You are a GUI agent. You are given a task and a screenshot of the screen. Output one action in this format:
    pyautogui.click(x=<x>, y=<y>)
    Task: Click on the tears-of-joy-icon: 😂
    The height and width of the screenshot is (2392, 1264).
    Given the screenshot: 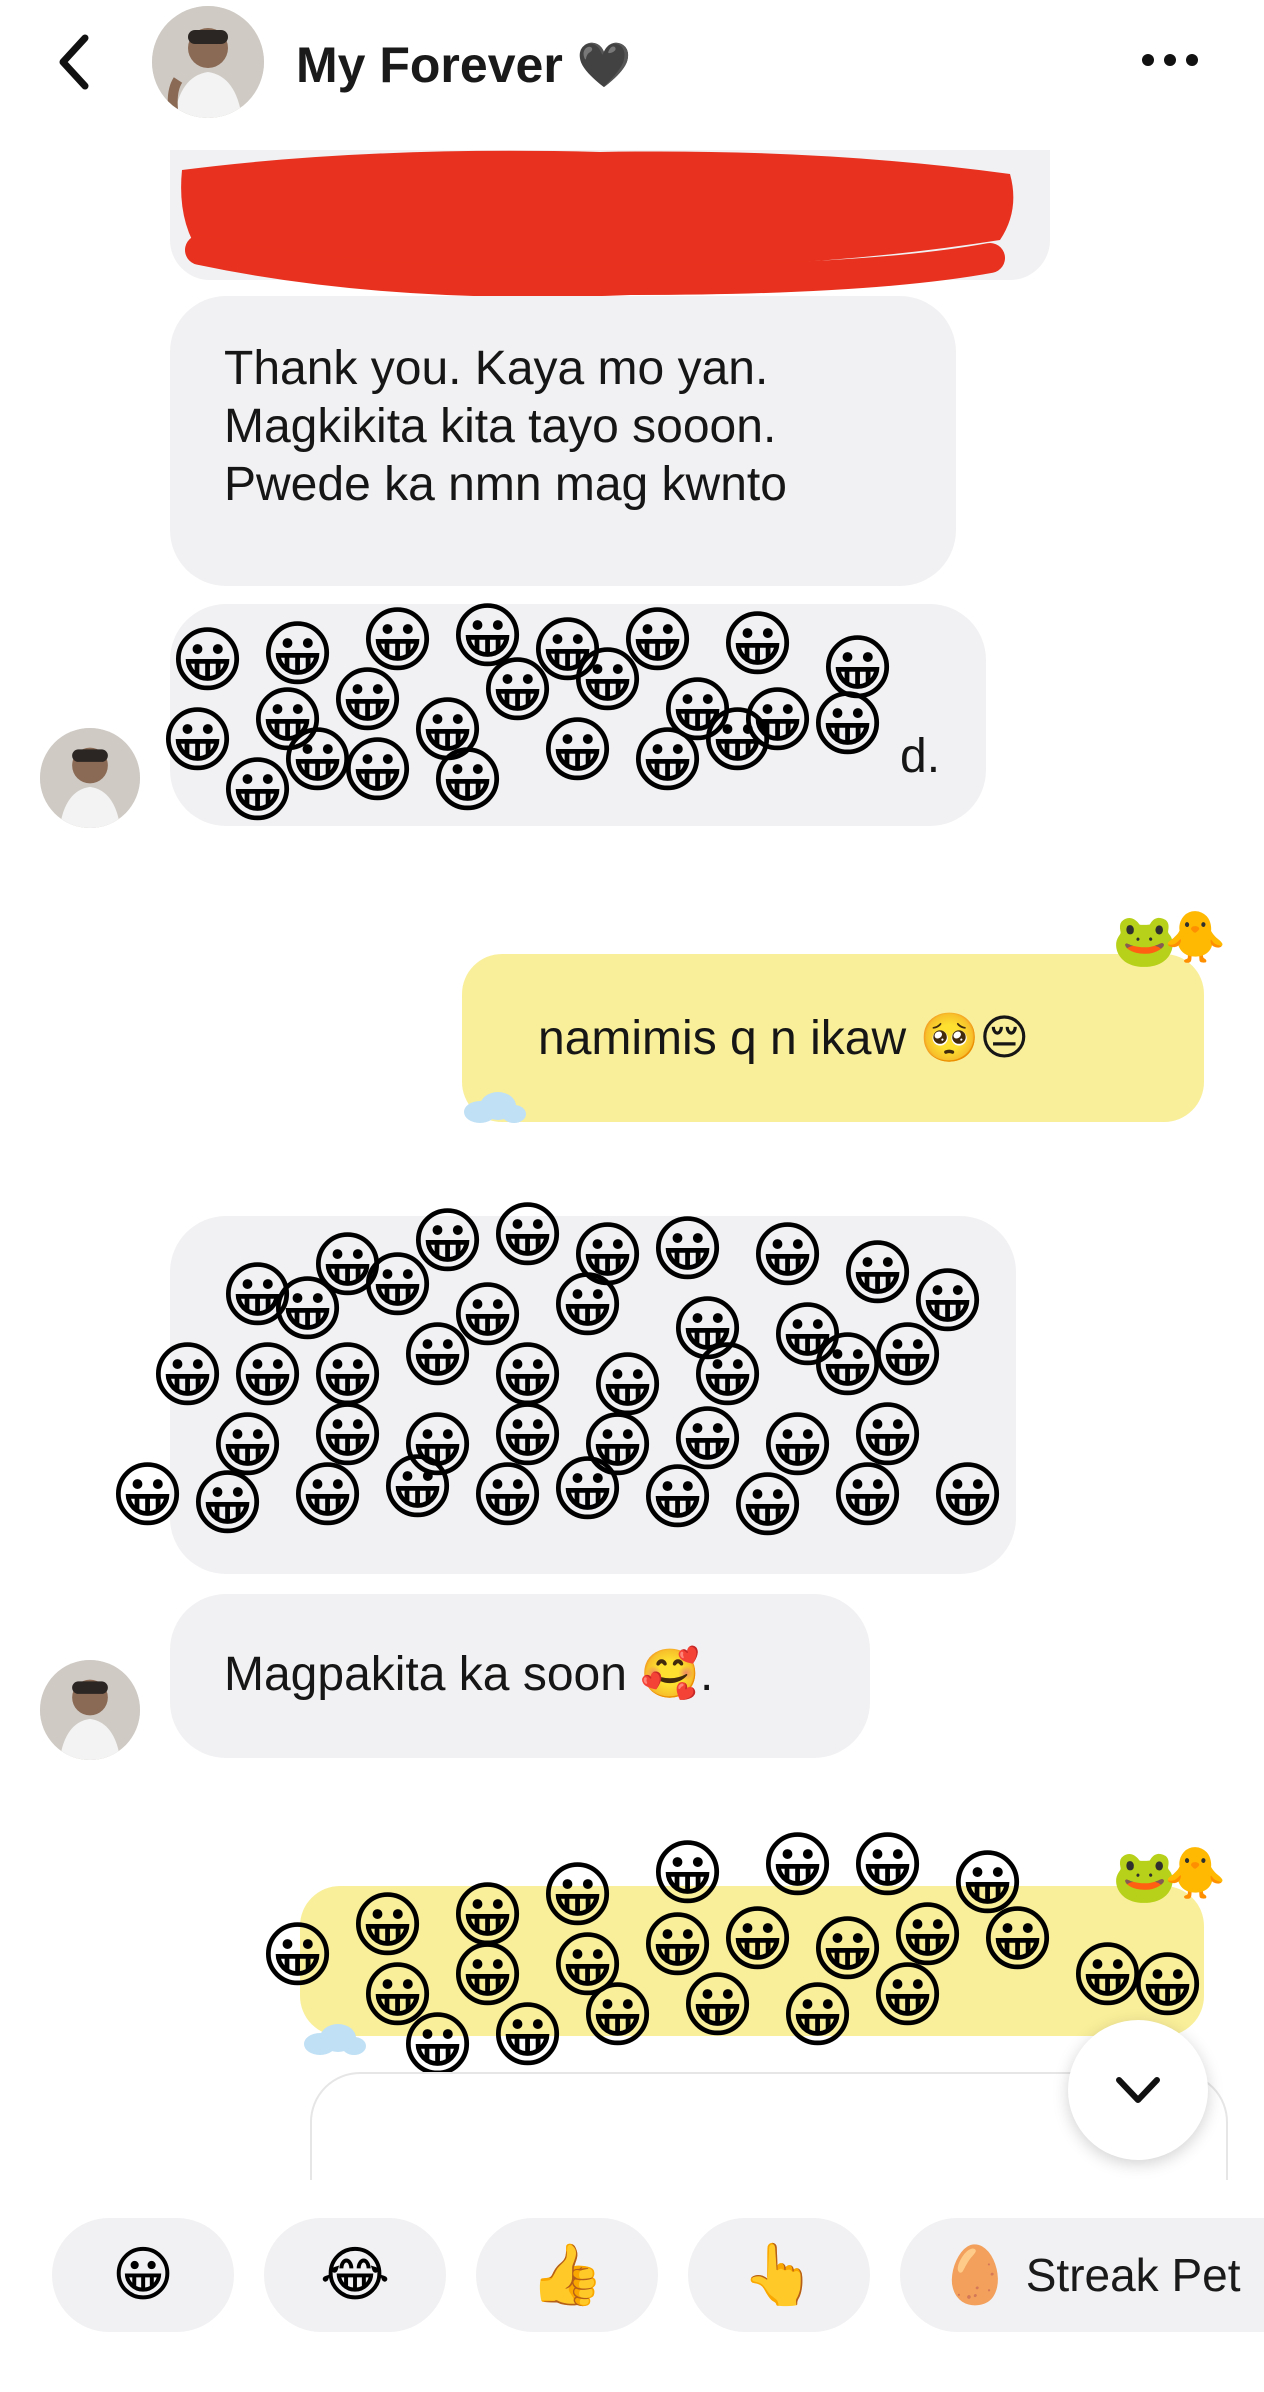 What is the action you would take?
    pyautogui.click(x=355, y=2274)
    